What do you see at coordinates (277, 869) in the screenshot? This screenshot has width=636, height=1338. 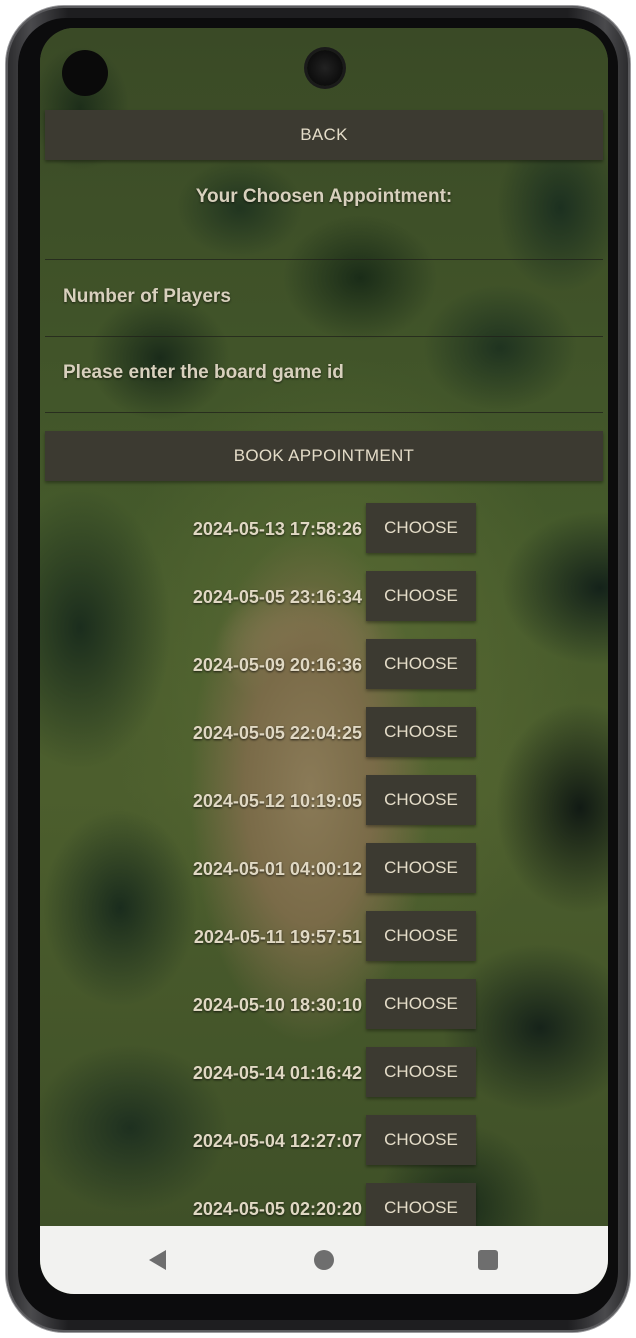 I see `slot-time: 2024-05-01 04:00:12` at bounding box center [277, 869].